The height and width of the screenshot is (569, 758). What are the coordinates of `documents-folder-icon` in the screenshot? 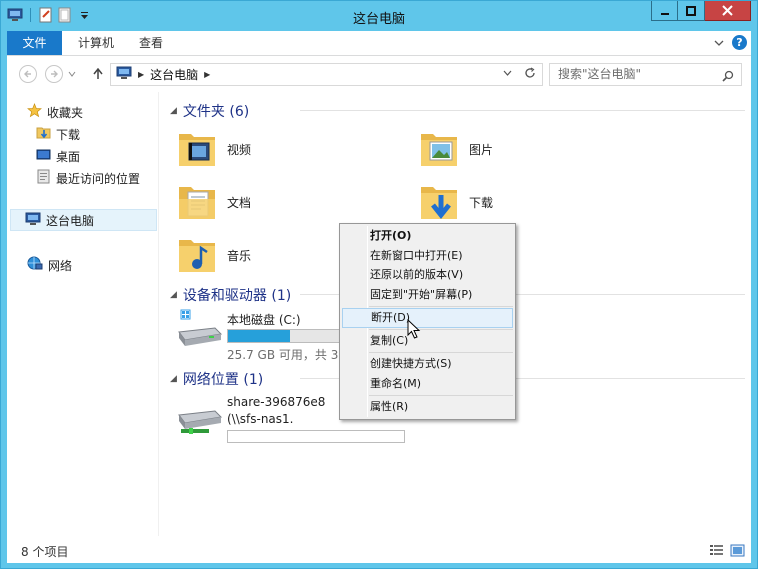 It's located at (197, 202).